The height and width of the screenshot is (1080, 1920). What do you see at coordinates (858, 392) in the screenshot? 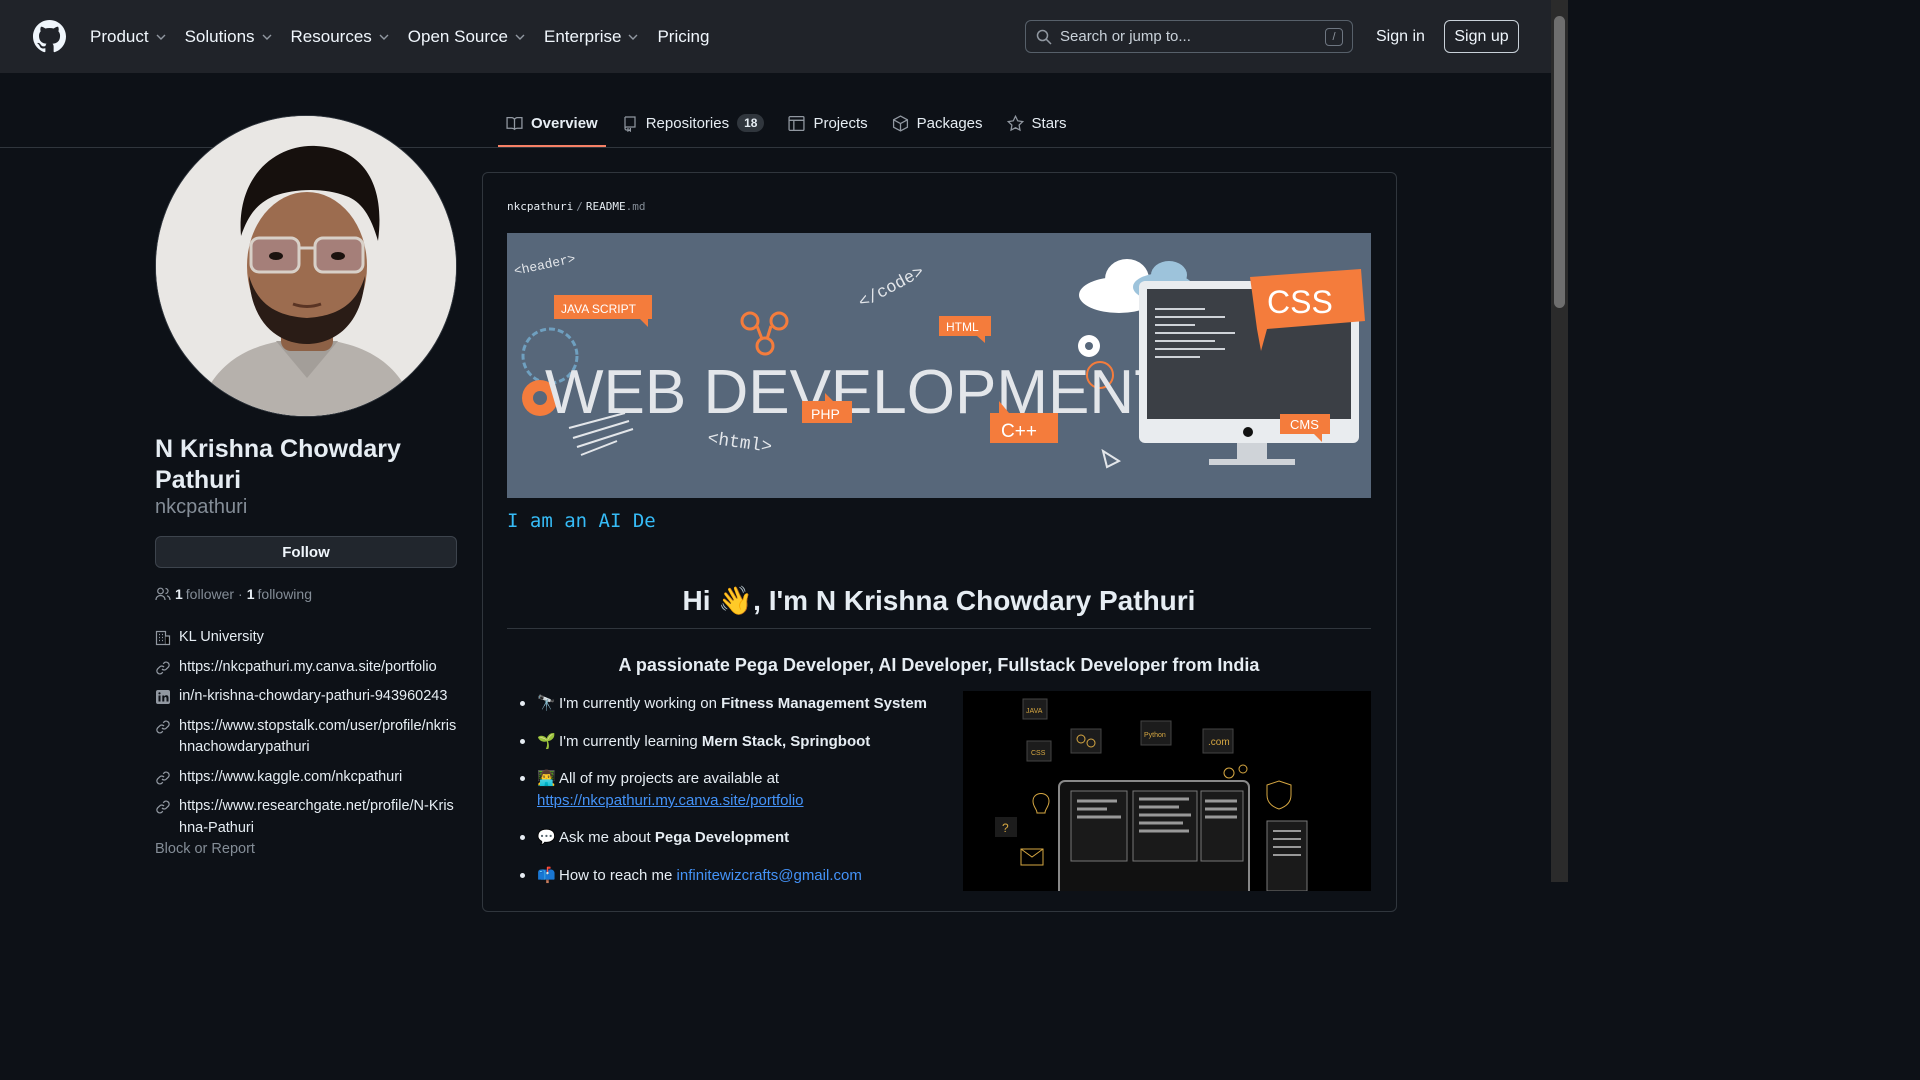
I see `banner-title: WEB DEVELOPMENT` at bounding box center [858, 392].